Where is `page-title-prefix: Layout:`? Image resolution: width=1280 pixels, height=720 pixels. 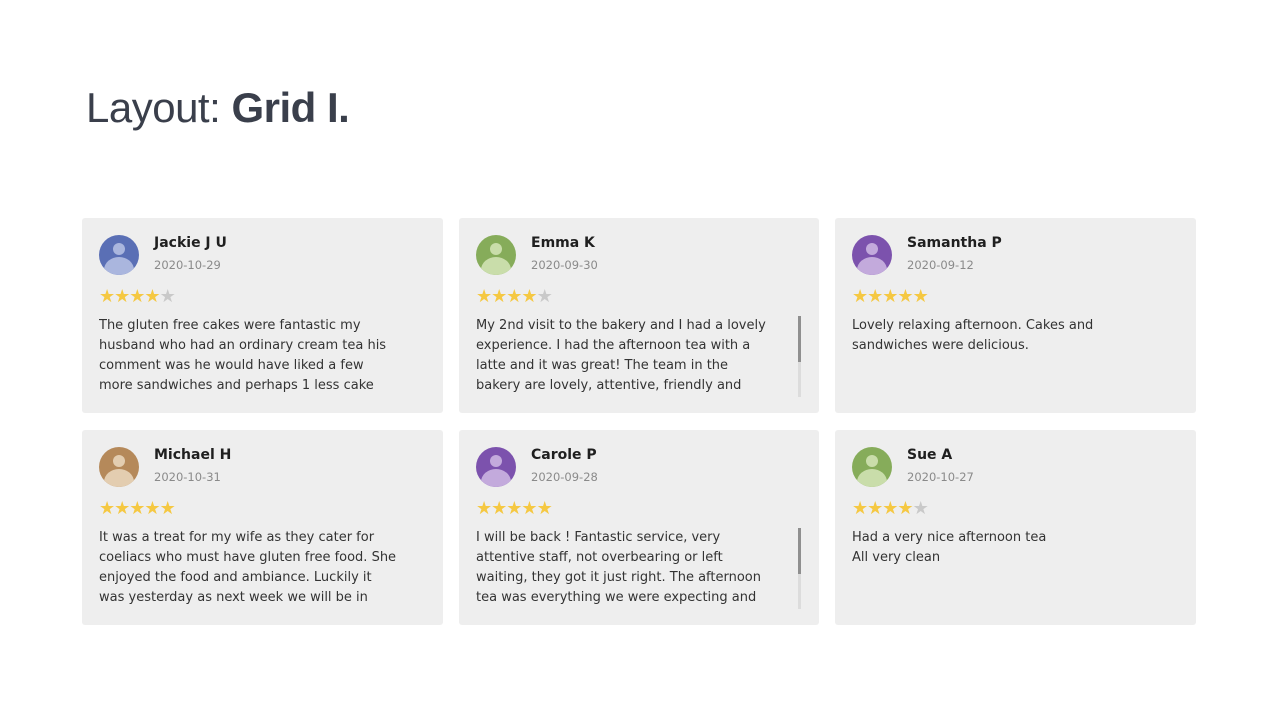 page-title-prefix: Layout: is located at coordinates (159, 107).